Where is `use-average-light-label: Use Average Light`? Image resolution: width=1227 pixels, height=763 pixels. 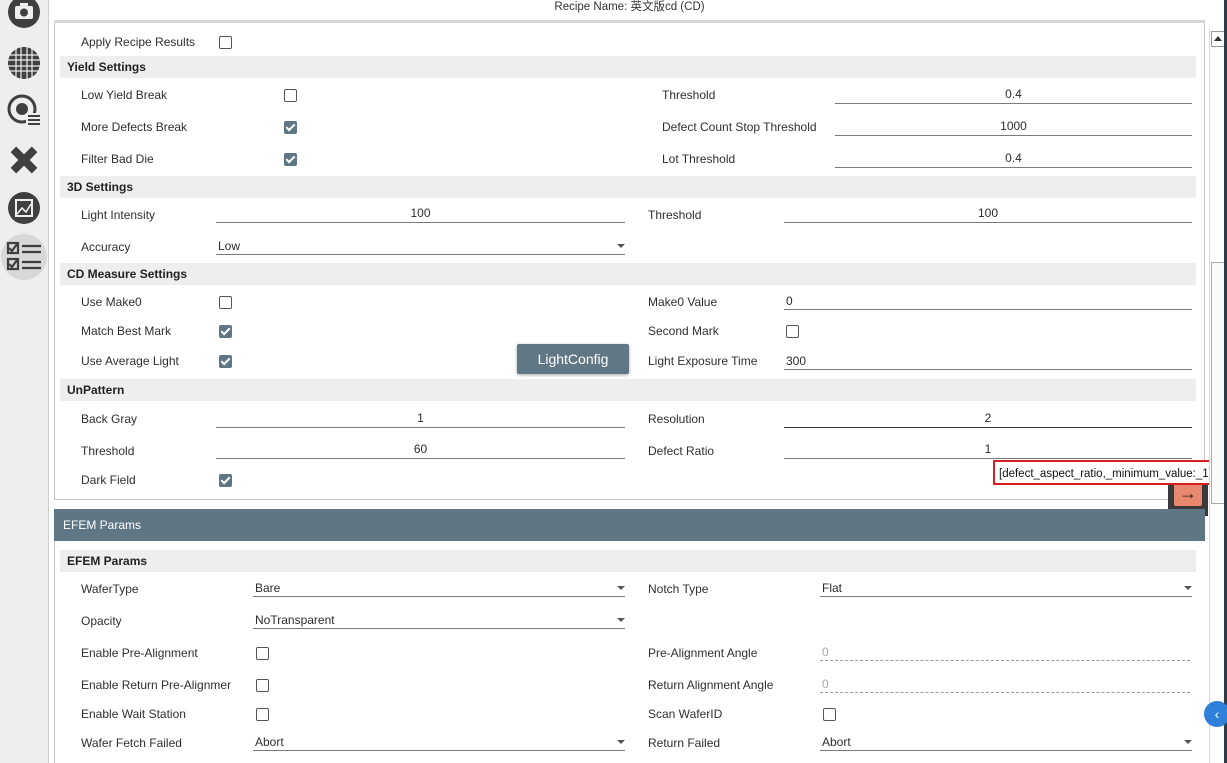 use-average-light-label: Use Average Light is located at coordinates (130, 361).